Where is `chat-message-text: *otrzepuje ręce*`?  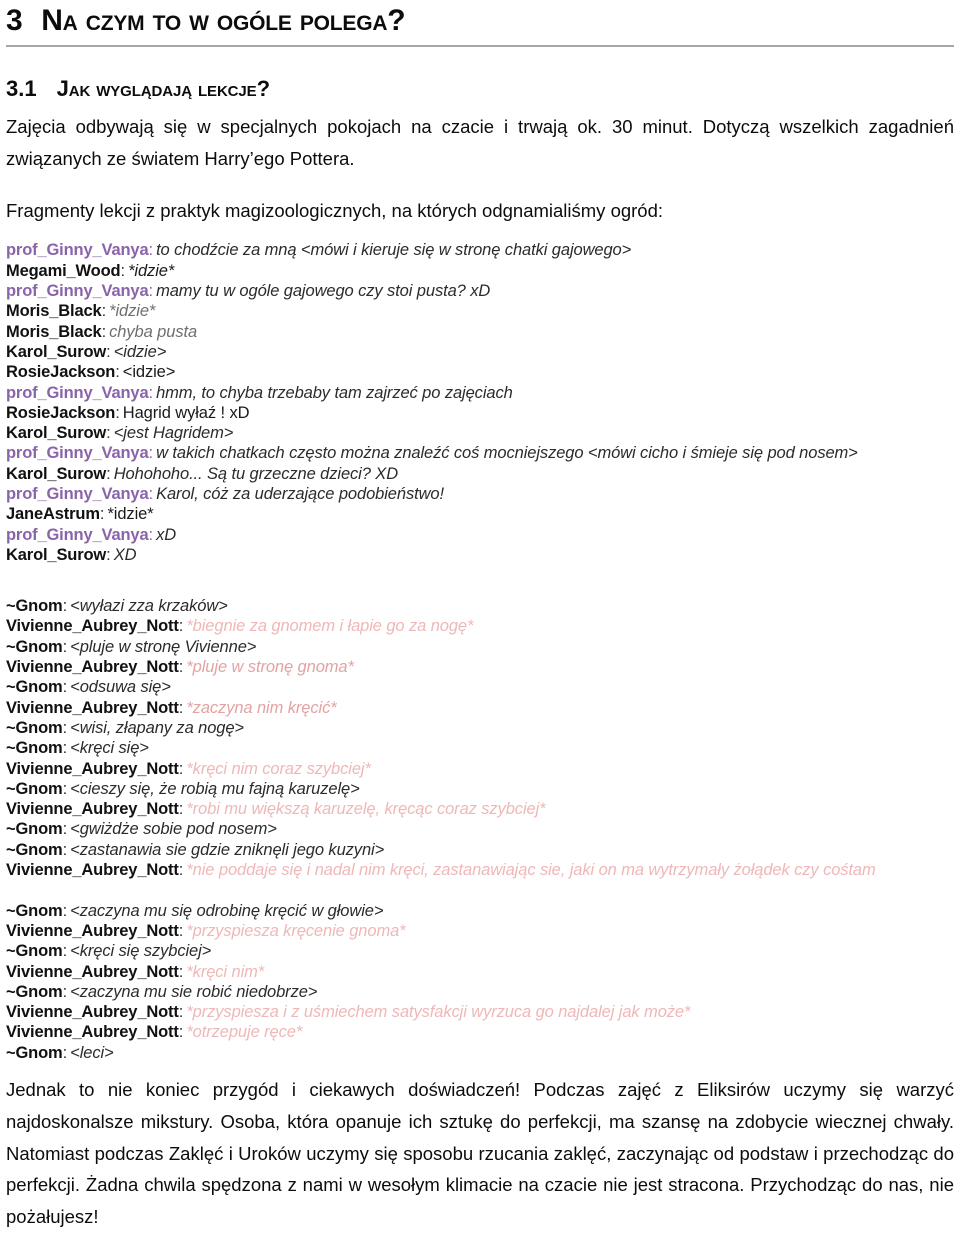
chat-message-text: *otrzepuje ręce* is located at coordinates (244, 1032).